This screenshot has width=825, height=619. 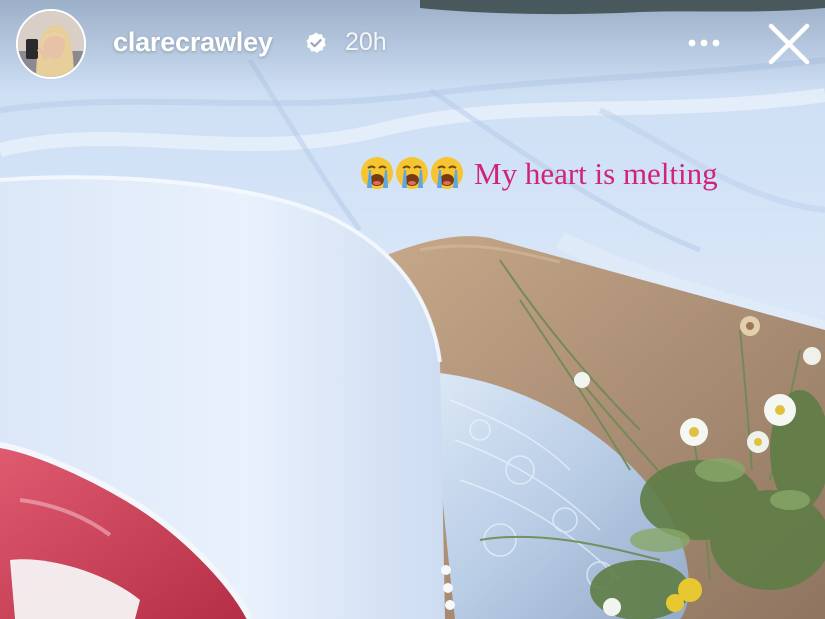 What do you see at coordinates (789, 44) in the screenshot?
I see `close-icon` at bounding box center [789, 44].